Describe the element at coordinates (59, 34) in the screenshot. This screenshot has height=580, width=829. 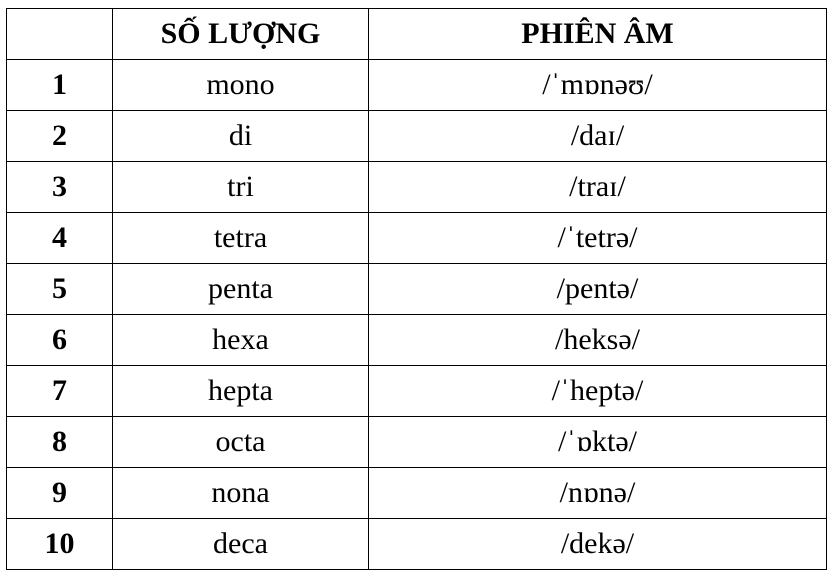
I see `header-index-cell` at that location.